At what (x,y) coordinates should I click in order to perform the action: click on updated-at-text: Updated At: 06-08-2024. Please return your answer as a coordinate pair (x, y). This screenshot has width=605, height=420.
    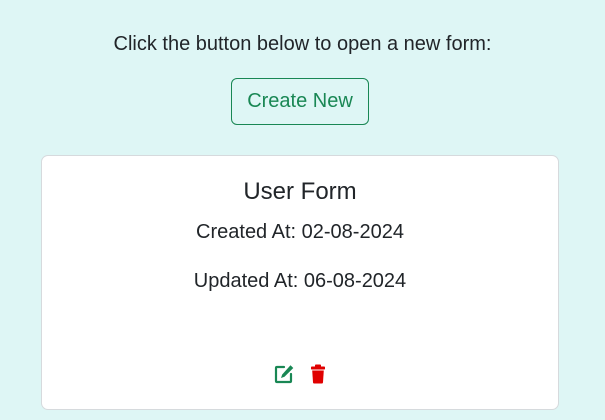
    Looking at the image, I should click on (300, 281).